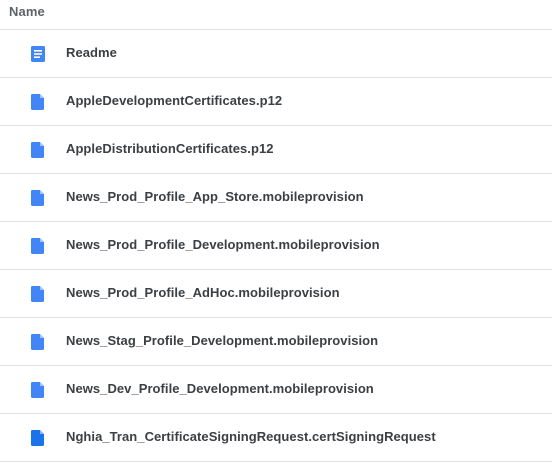  What do you see at coordinates (203, 292) in the screenshot?
I see `file-name: News_Prod_Profile_AdHoc.mobileprovision` at bounding box center [203, 292].